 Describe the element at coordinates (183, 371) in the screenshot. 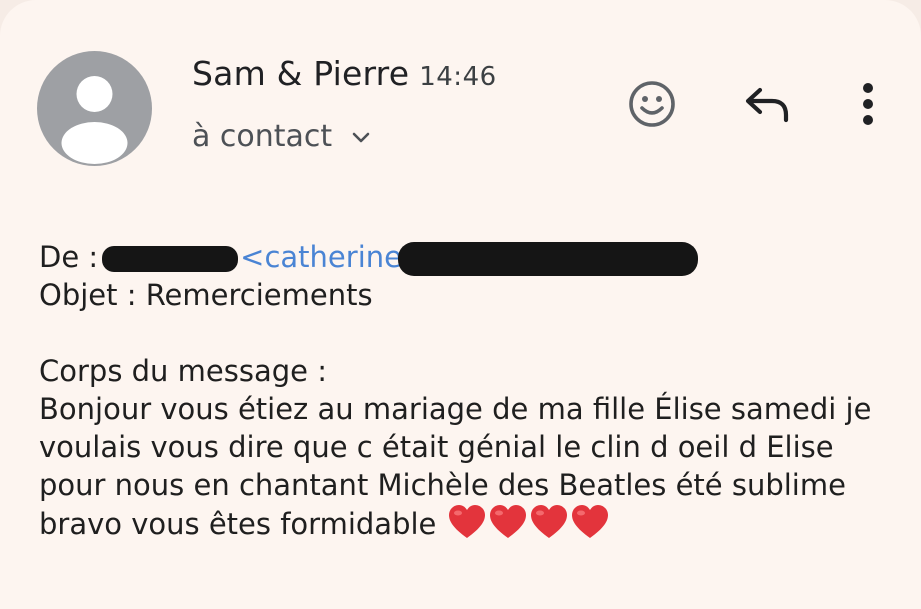

I see `body-label: Corps du message :` at that location.